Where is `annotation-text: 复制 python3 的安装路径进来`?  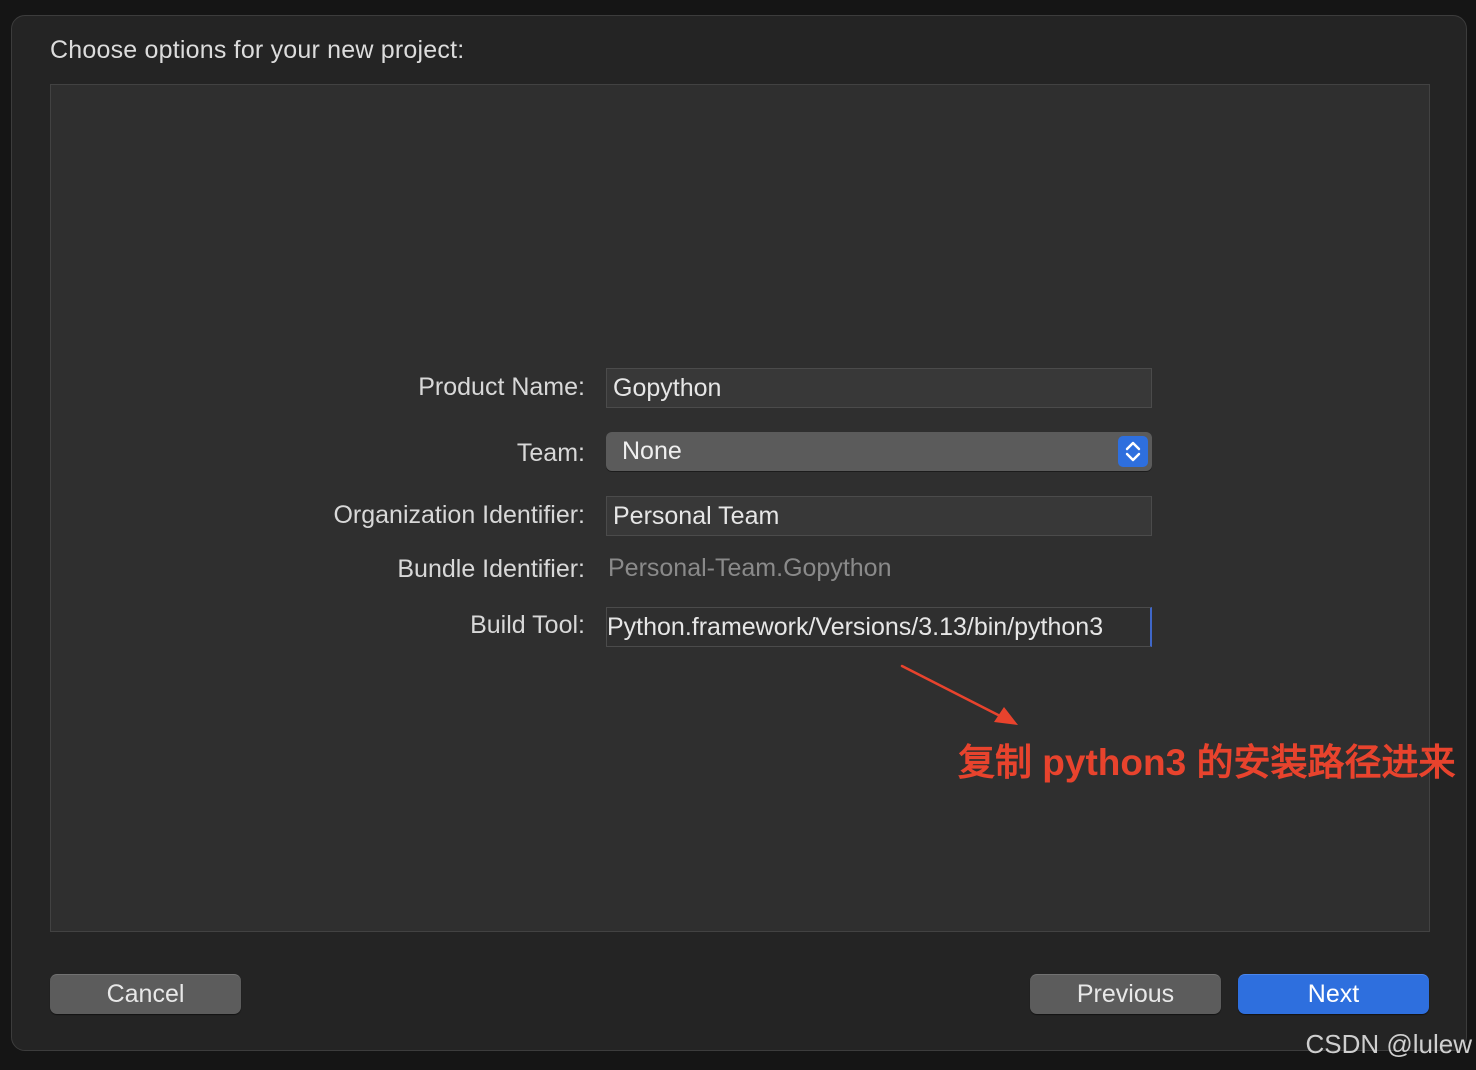 annotation-text: 复制 python3 的安装路径进来 is located at coordinates (1207, 762).